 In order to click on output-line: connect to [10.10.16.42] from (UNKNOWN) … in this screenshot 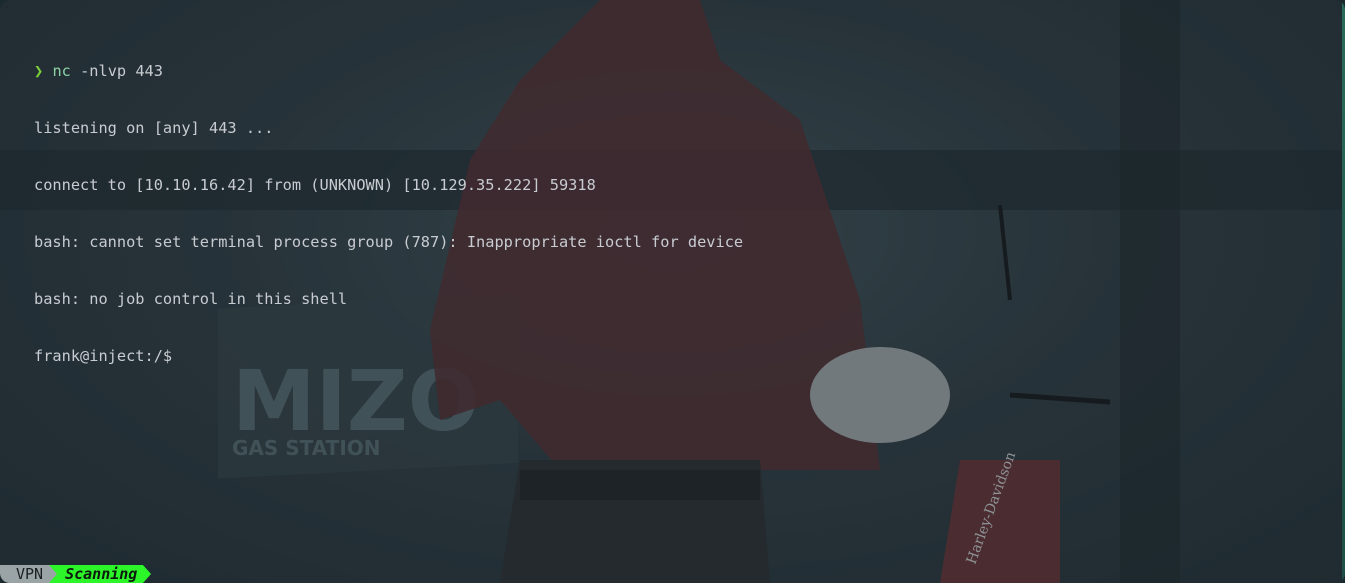, I will do `click(315, 185)`.